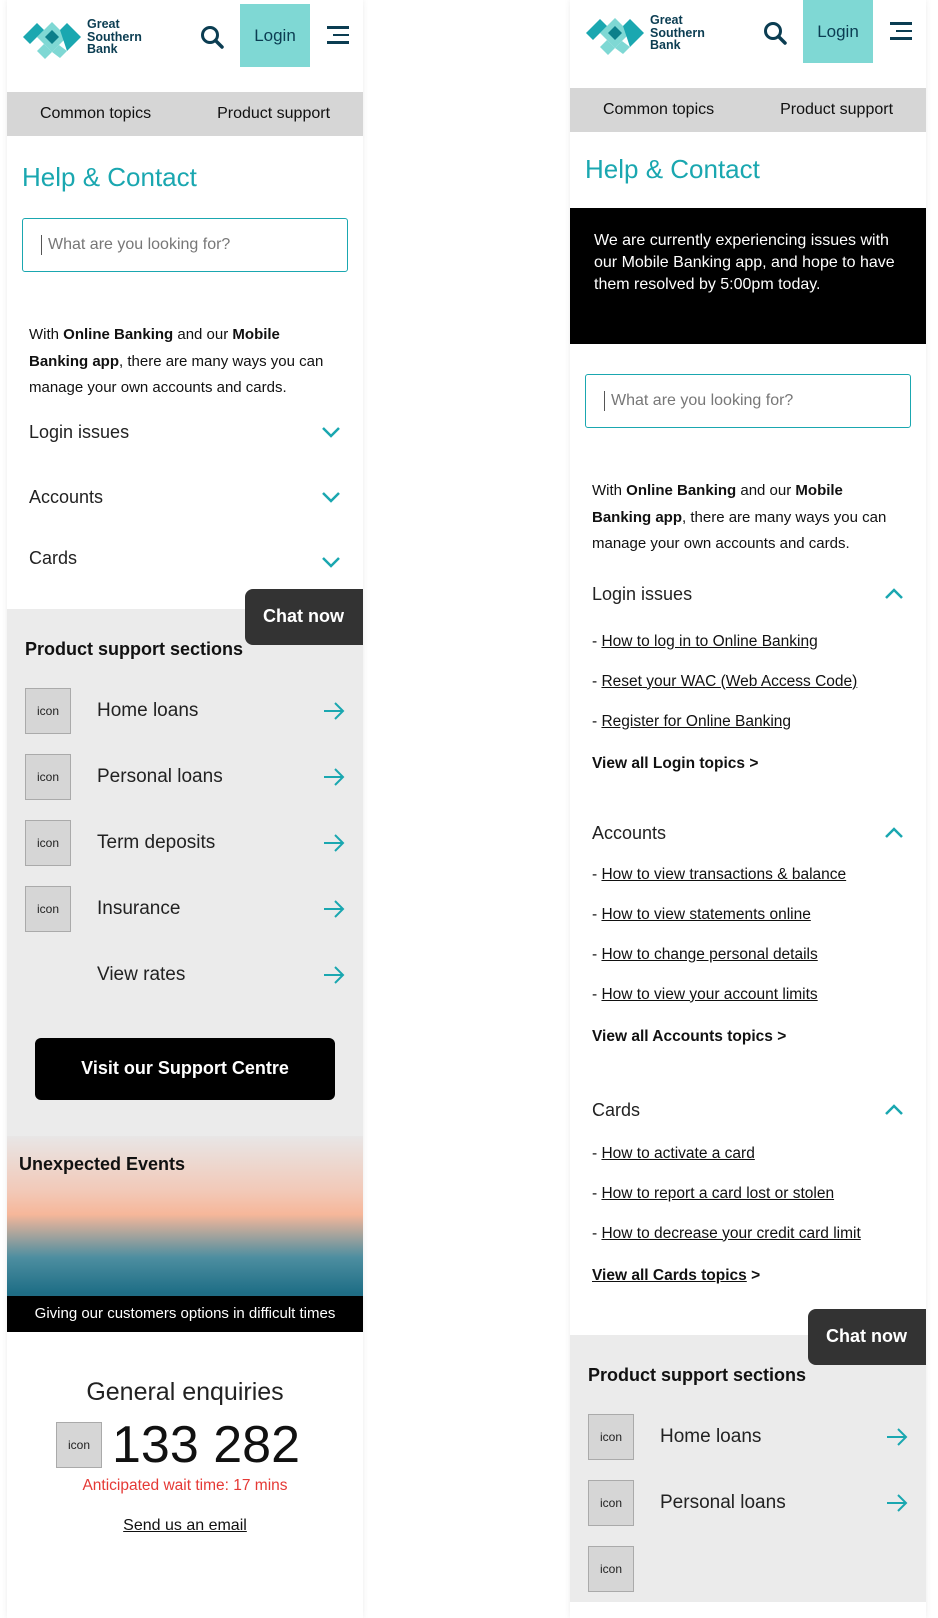 The image size is (938, 1618). Describe the element at coordinates (748, 1037) in the screenshot. I see `view-all-accounts-topics: View all Accounts topics >` at that location.